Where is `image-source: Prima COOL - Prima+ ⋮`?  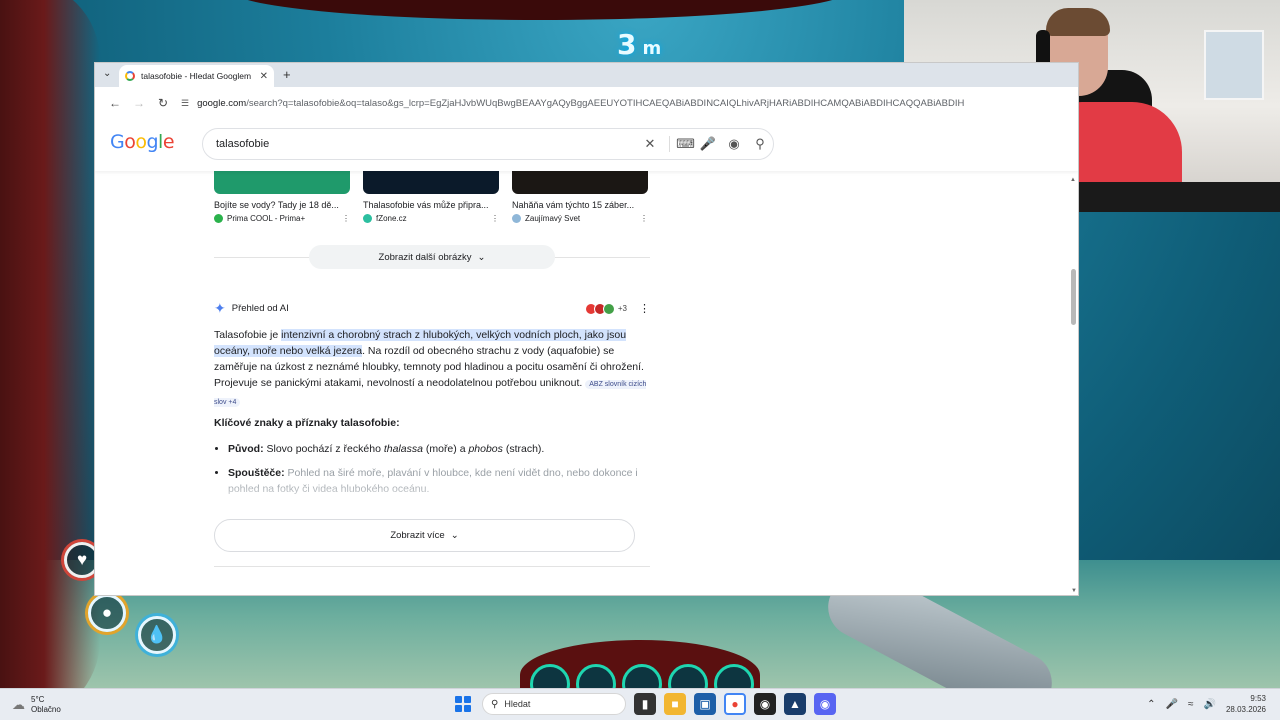
image-source: Prima COOL - Prima+ ⋮ is located at coordinates (282, 218).